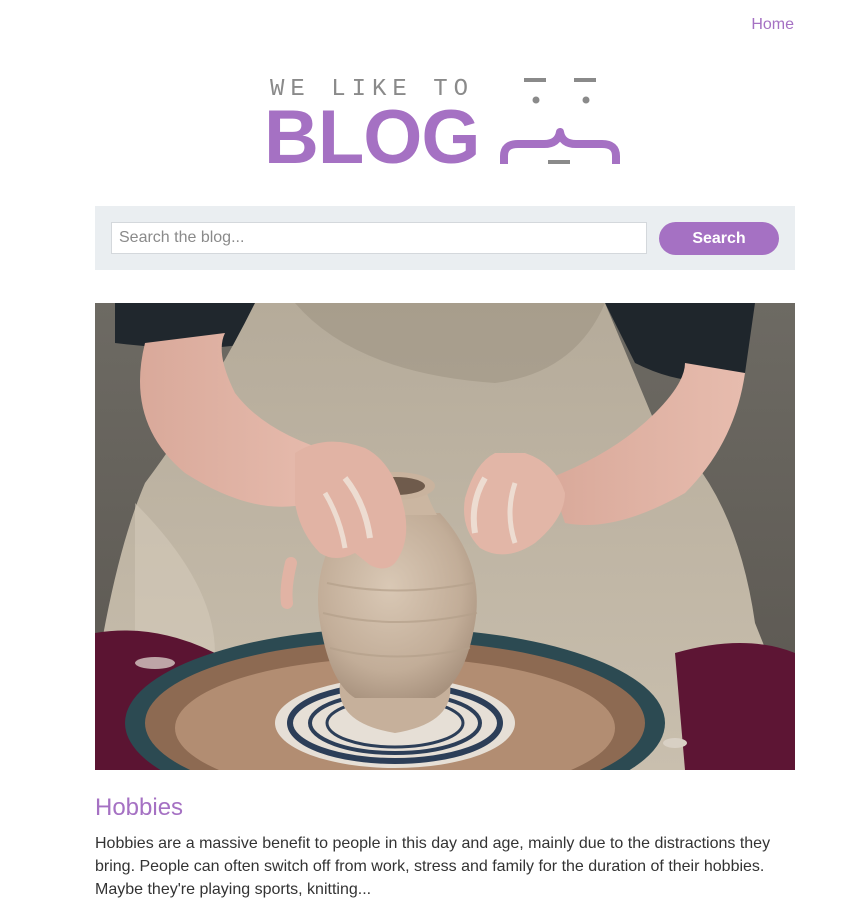 The image size is (852, 904). I want to click on site-logo: WE LIKE TO BLOG, so click(444, 124).